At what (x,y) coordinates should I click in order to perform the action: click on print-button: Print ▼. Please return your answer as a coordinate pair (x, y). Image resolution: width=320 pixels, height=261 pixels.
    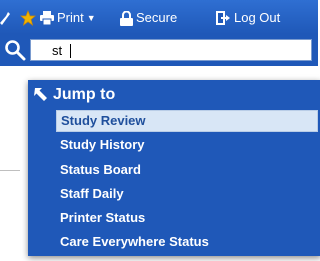
    Looking at the image, I should click on (68, 18).